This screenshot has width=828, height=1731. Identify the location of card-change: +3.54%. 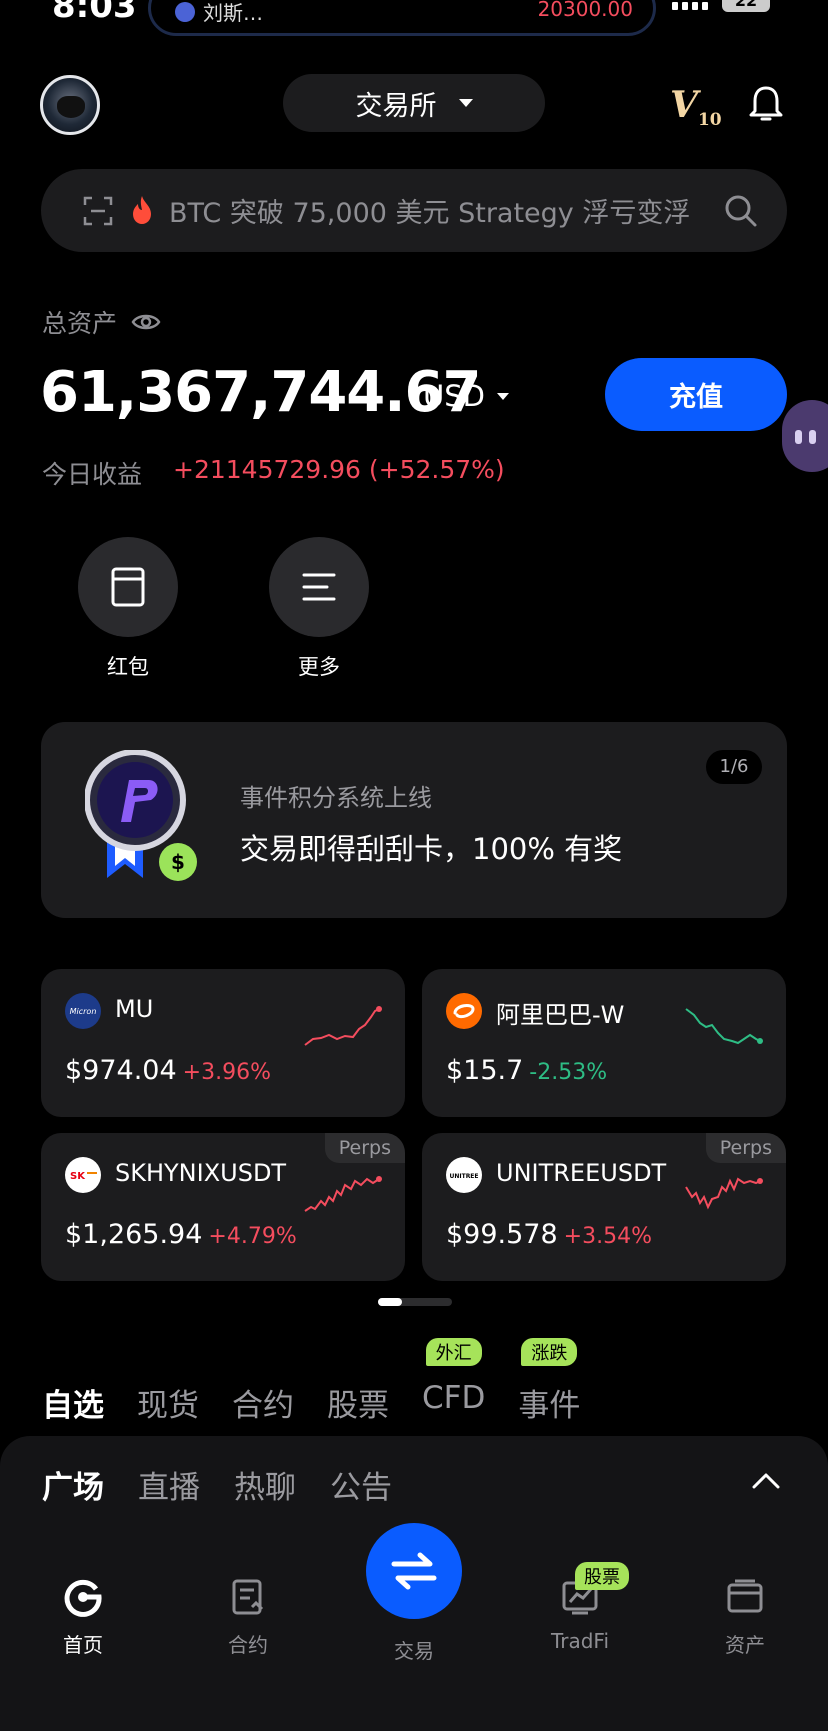
(607, 1236).